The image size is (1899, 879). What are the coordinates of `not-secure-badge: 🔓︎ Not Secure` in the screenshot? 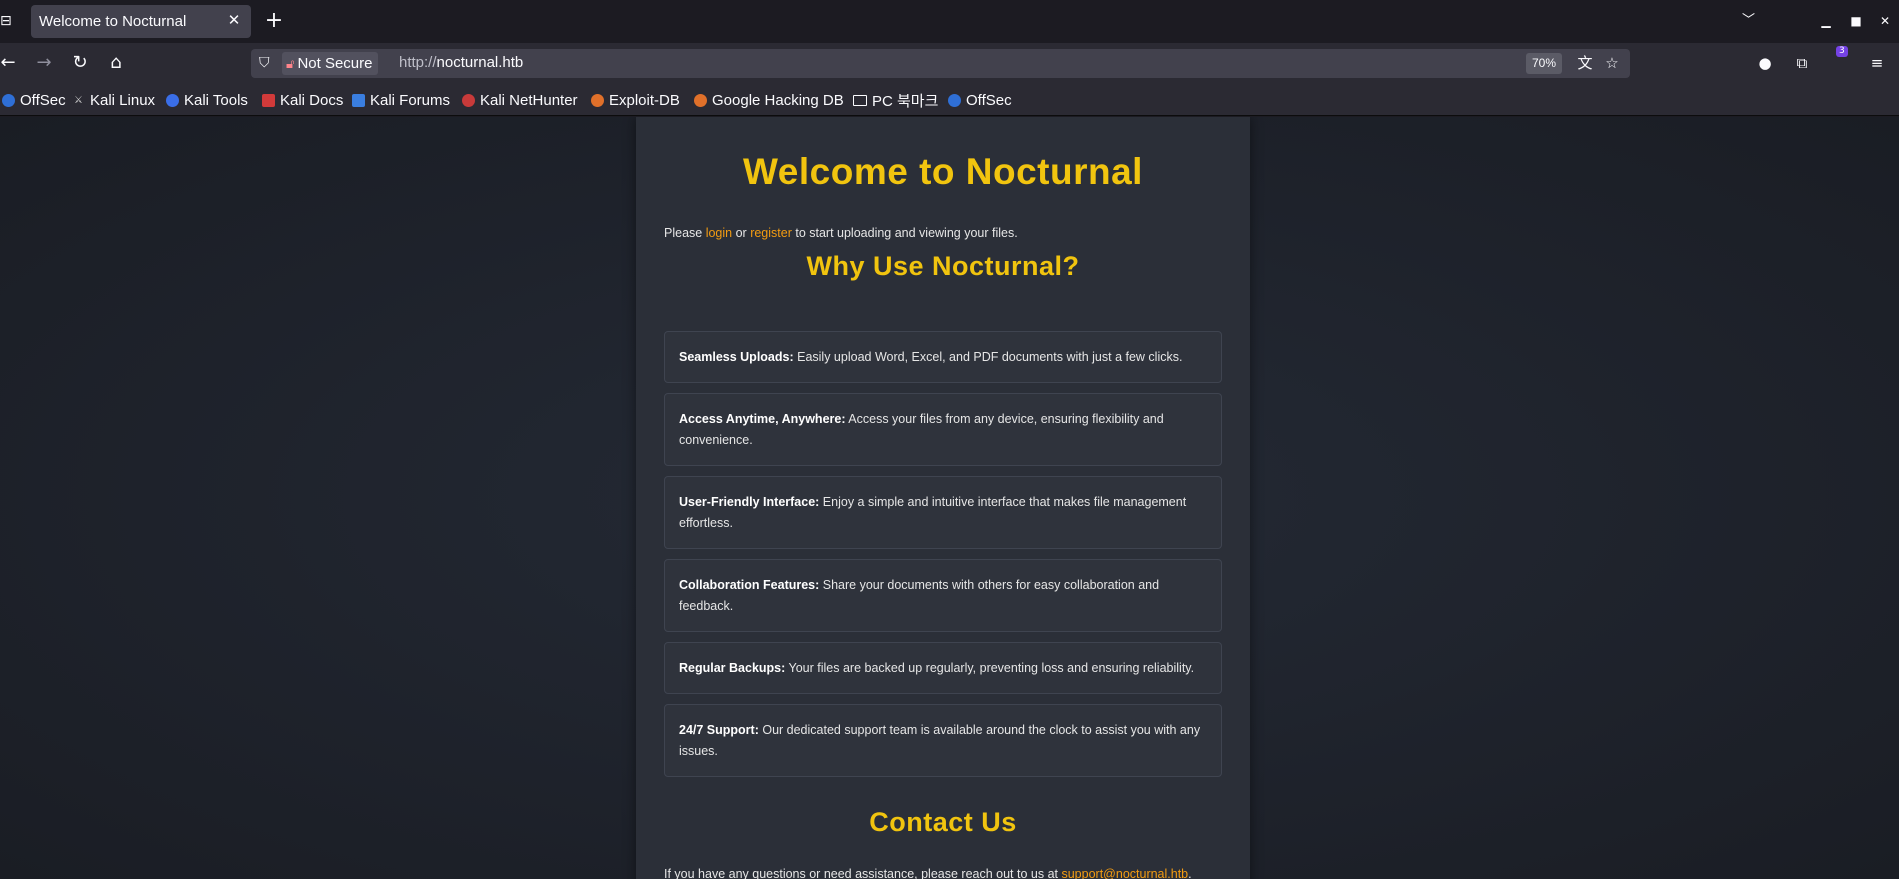 It's located at (330, 63).